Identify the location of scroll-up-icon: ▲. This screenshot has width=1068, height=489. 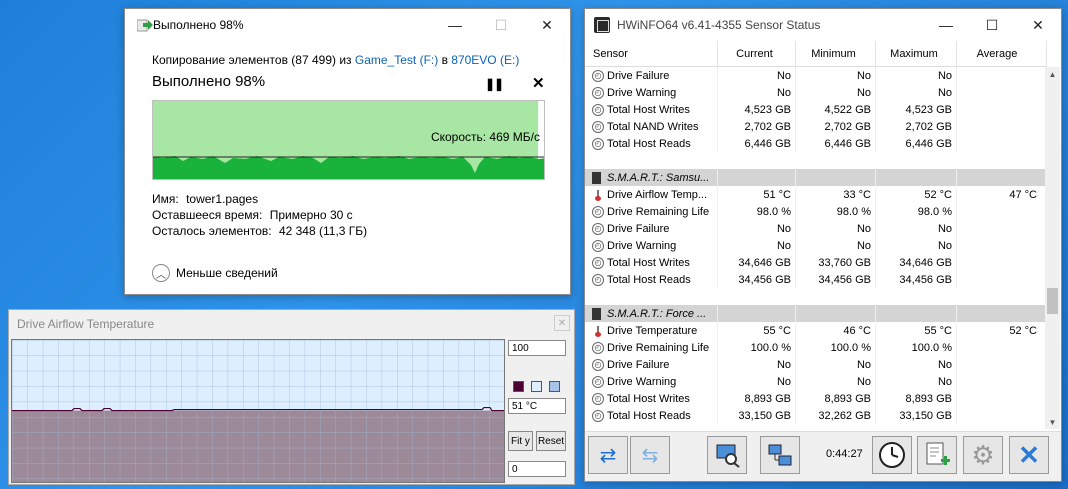
(1052, 74).